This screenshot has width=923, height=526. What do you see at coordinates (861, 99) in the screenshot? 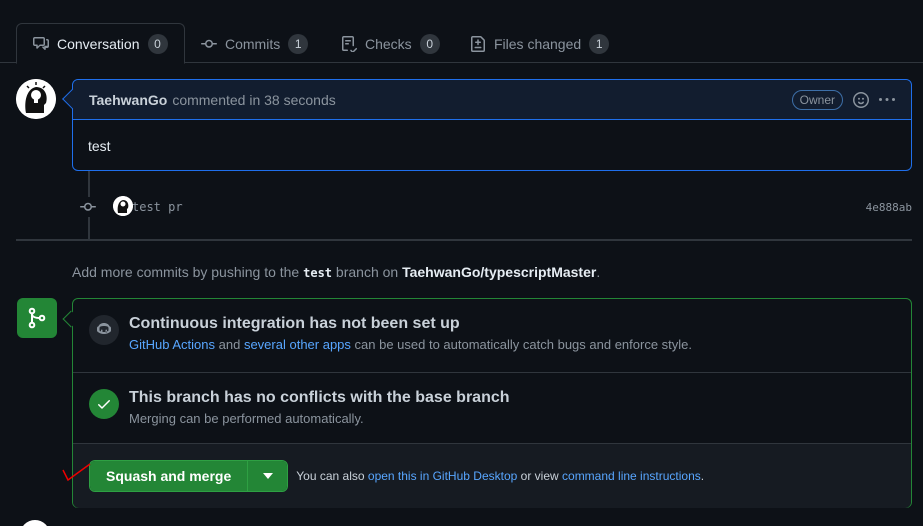
I see `smiley-icon` at bounding box center [861, 99].